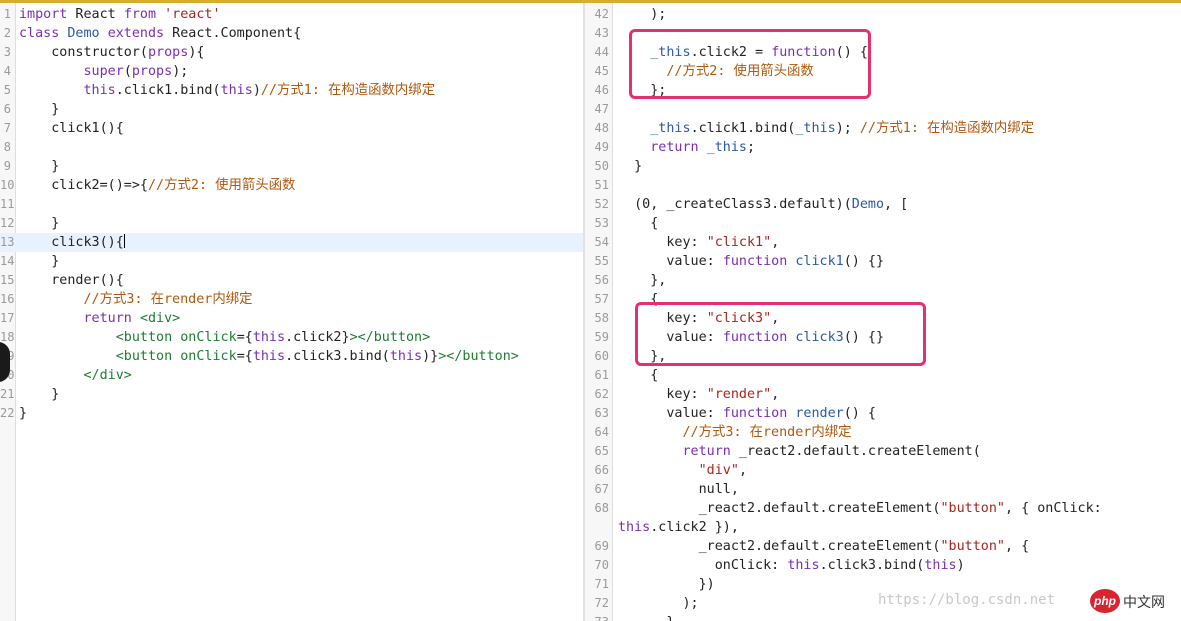 Image resolution: width=1181 pixels, height=621 pixels. Describe the element at coordinates (291, 147) in the screenshot. I see `code-line: 8` at that location.